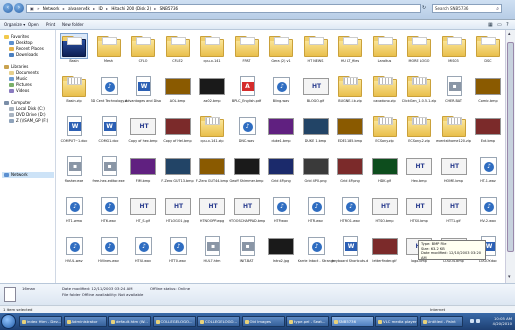 The width and height of the screenshot is (515, 330). What do you see at coordinates (385, 250) in the screenshot?
I see `file-item: letterfinder.gif` at bounding box center [385, 250].